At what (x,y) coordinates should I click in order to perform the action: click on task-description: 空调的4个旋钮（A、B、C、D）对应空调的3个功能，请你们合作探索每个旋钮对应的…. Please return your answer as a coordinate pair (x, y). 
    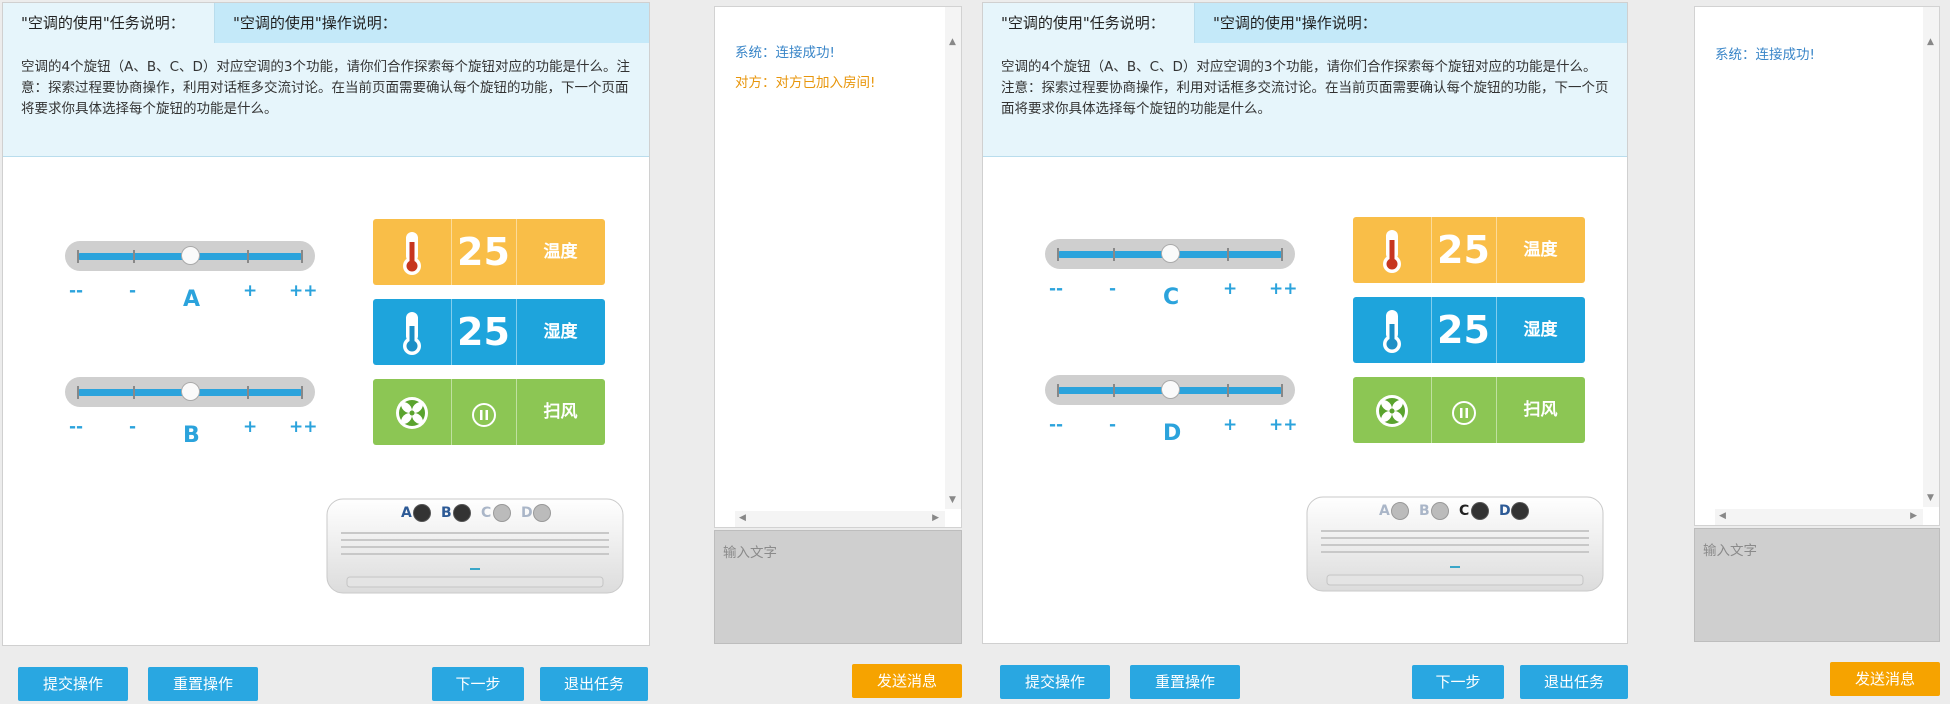
    Looking at the image, I should click on (1305, 100).